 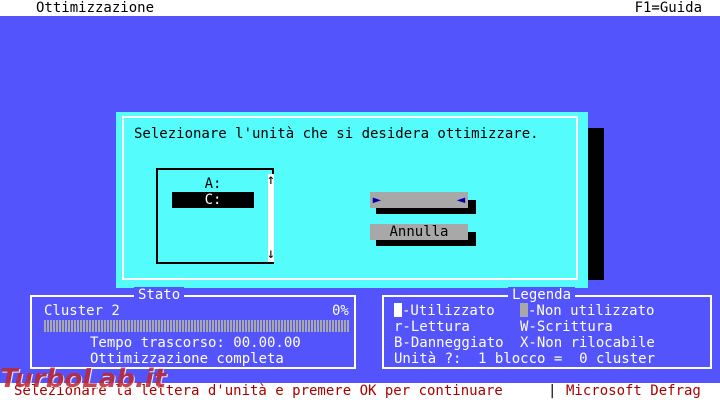 What do you see at coordinates (213, 184) in the screenshot?
I see `drive-item-a: A:` at bounding box center [213, 184].